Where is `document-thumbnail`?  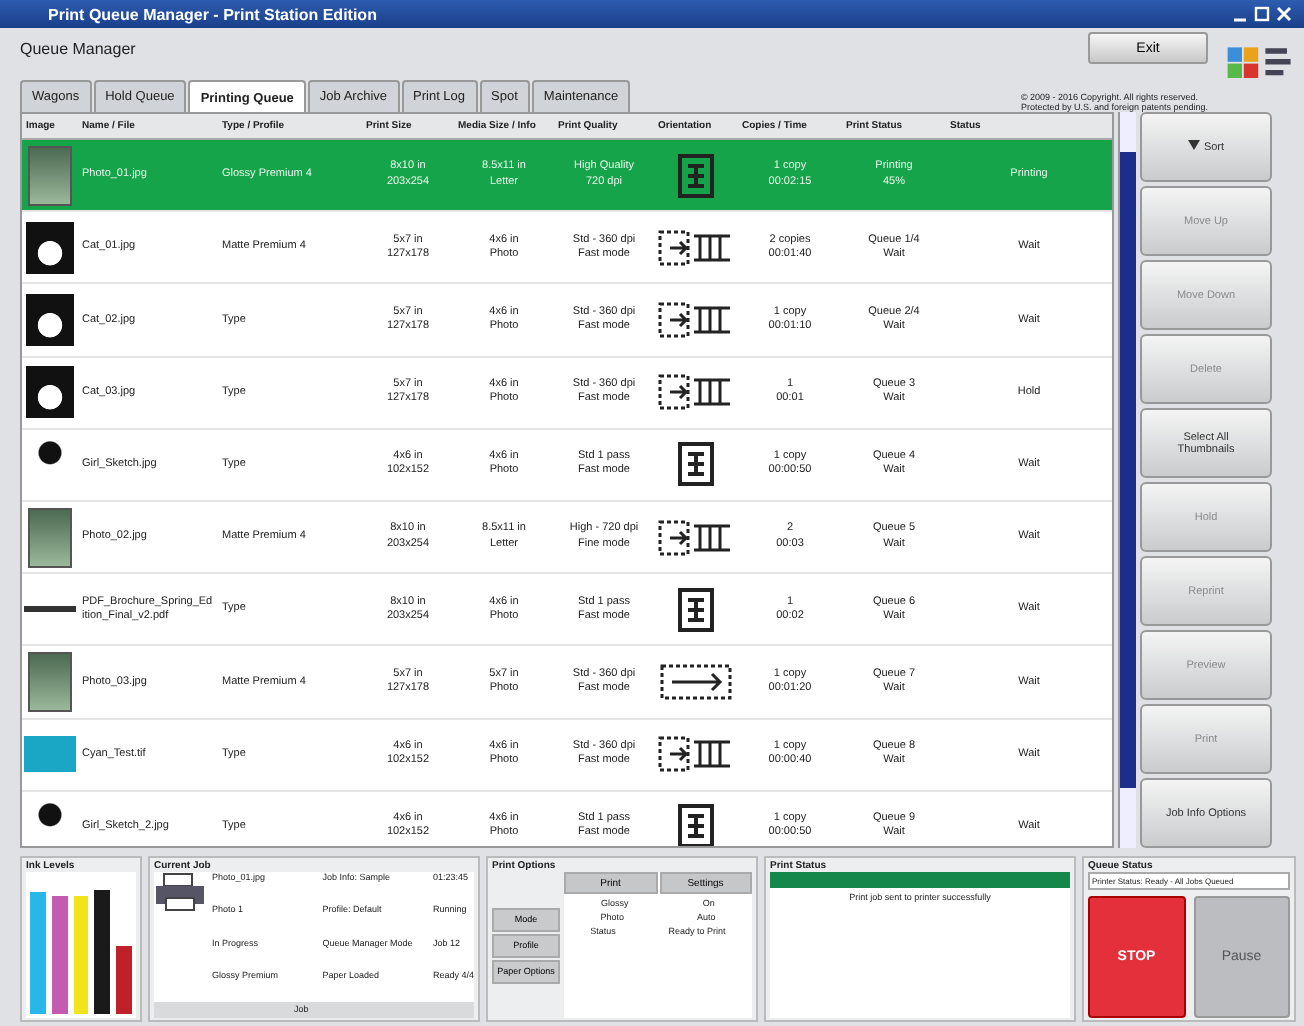
document-thumbnail is located at coordinates (50, 609).